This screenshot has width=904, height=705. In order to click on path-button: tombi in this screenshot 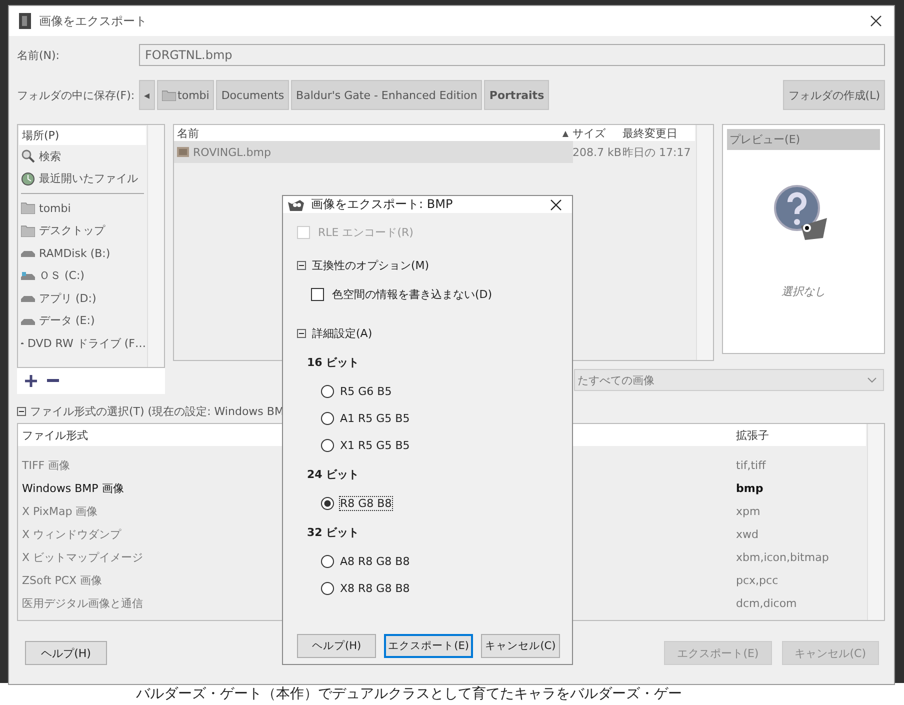, I will do `click(185, 95)`.